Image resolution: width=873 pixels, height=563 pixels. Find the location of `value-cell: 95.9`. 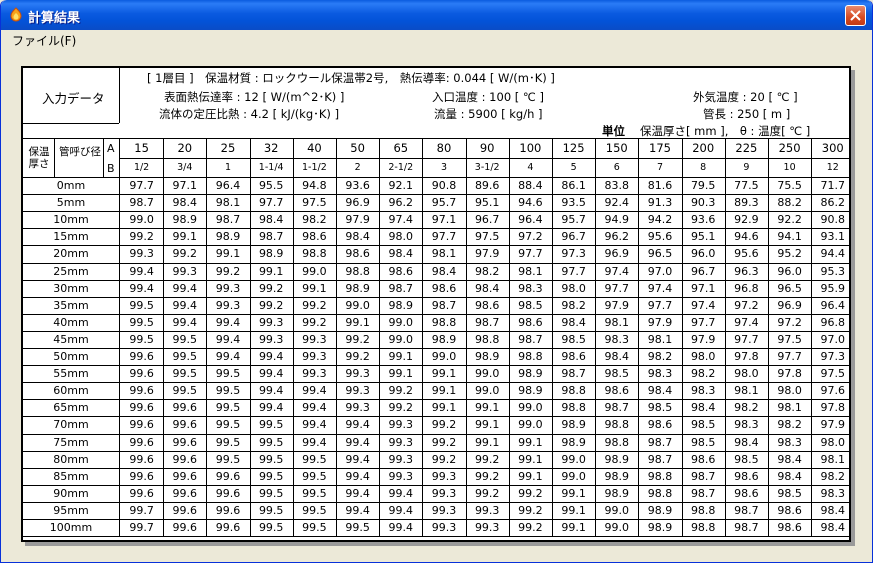

value-cell: 95.9 is located at coordinates (833, 288).